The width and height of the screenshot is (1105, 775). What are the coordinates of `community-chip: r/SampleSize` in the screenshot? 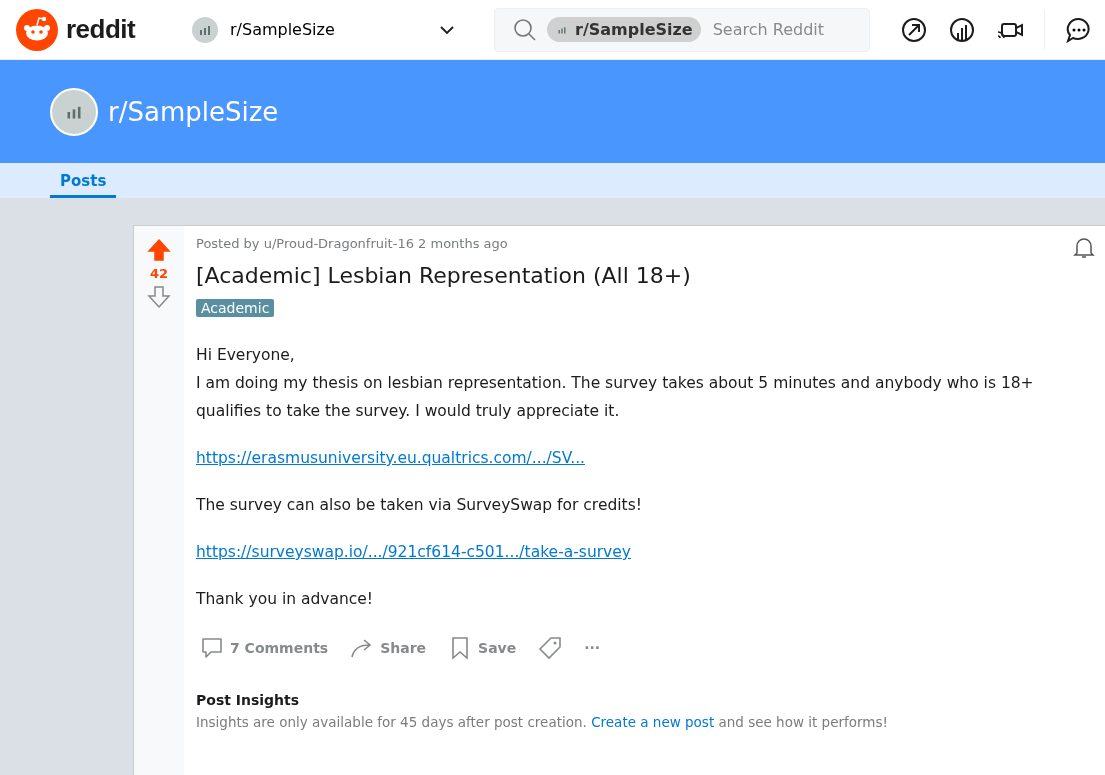 It's located at (624, 29).